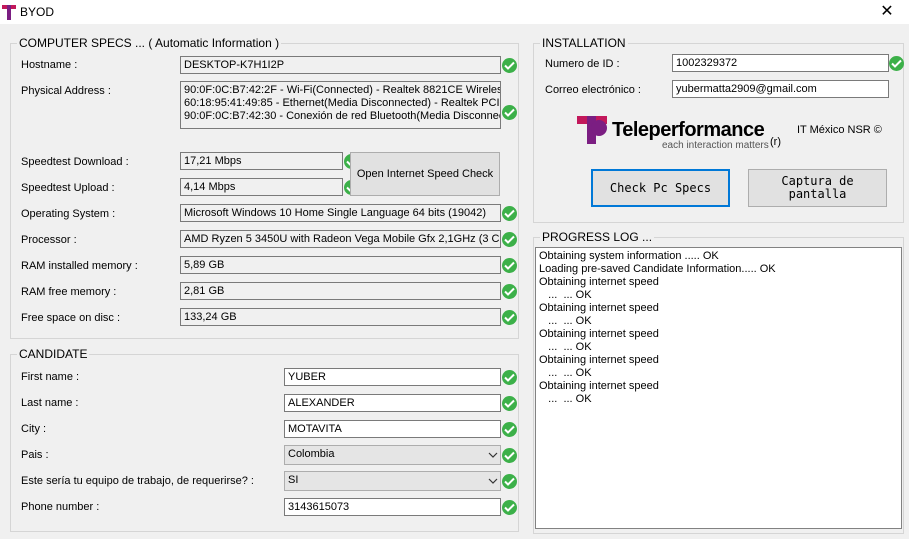 The image size is (909, 539). Describe the element at coordinates (509, 65) in the screenshot. I see `hostname-ok-icon` at that location.